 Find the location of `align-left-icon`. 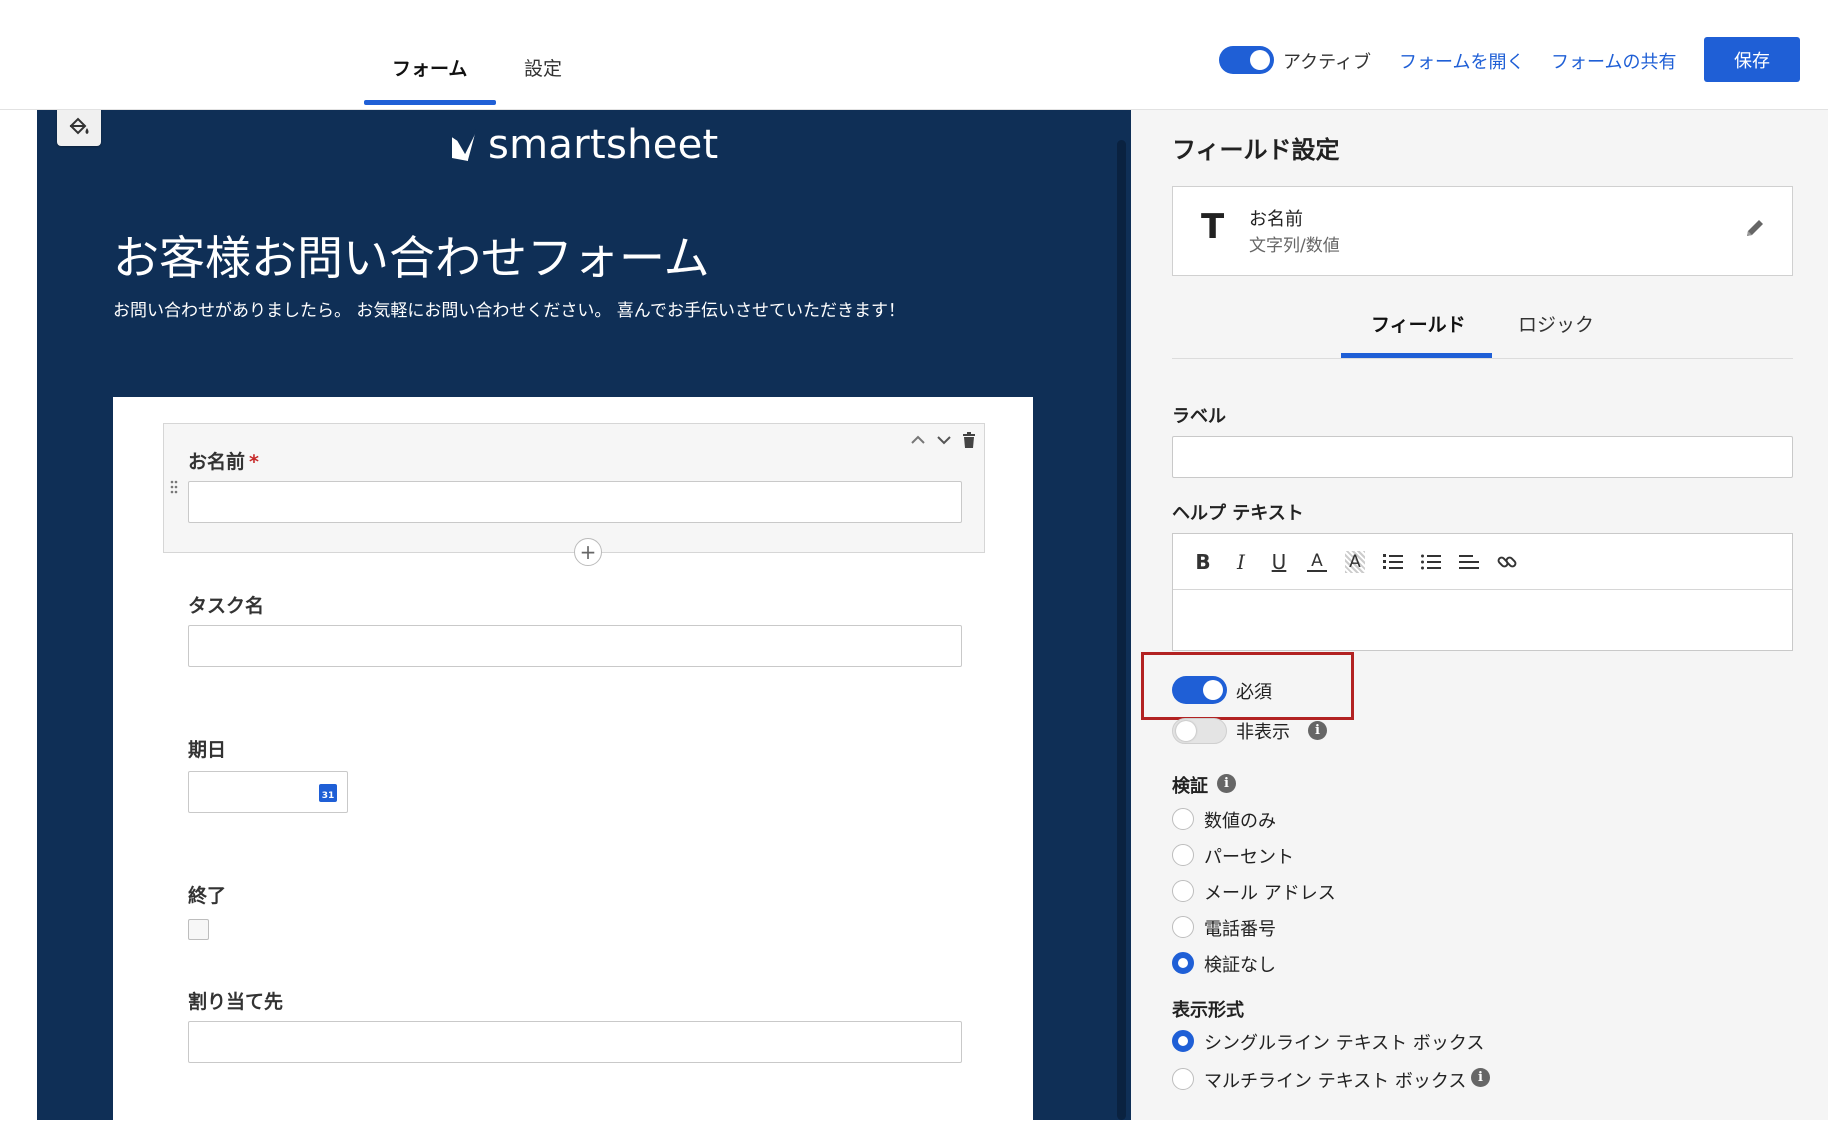

align-left-icon is located at coordinates (1469, 562).